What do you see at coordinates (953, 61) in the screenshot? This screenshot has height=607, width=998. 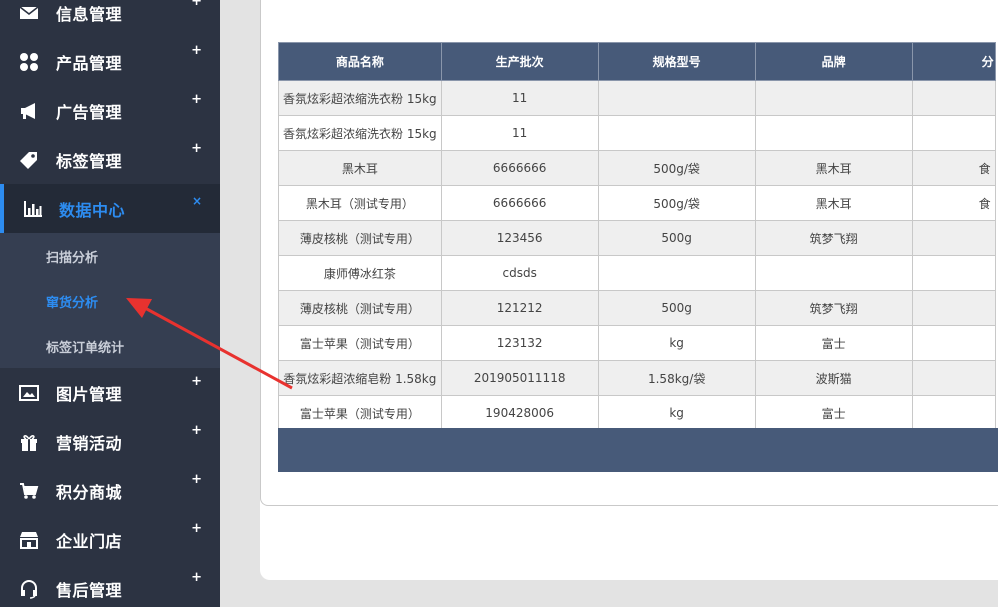 I see `column-header-category: 分` at bounding box center [953, 61].